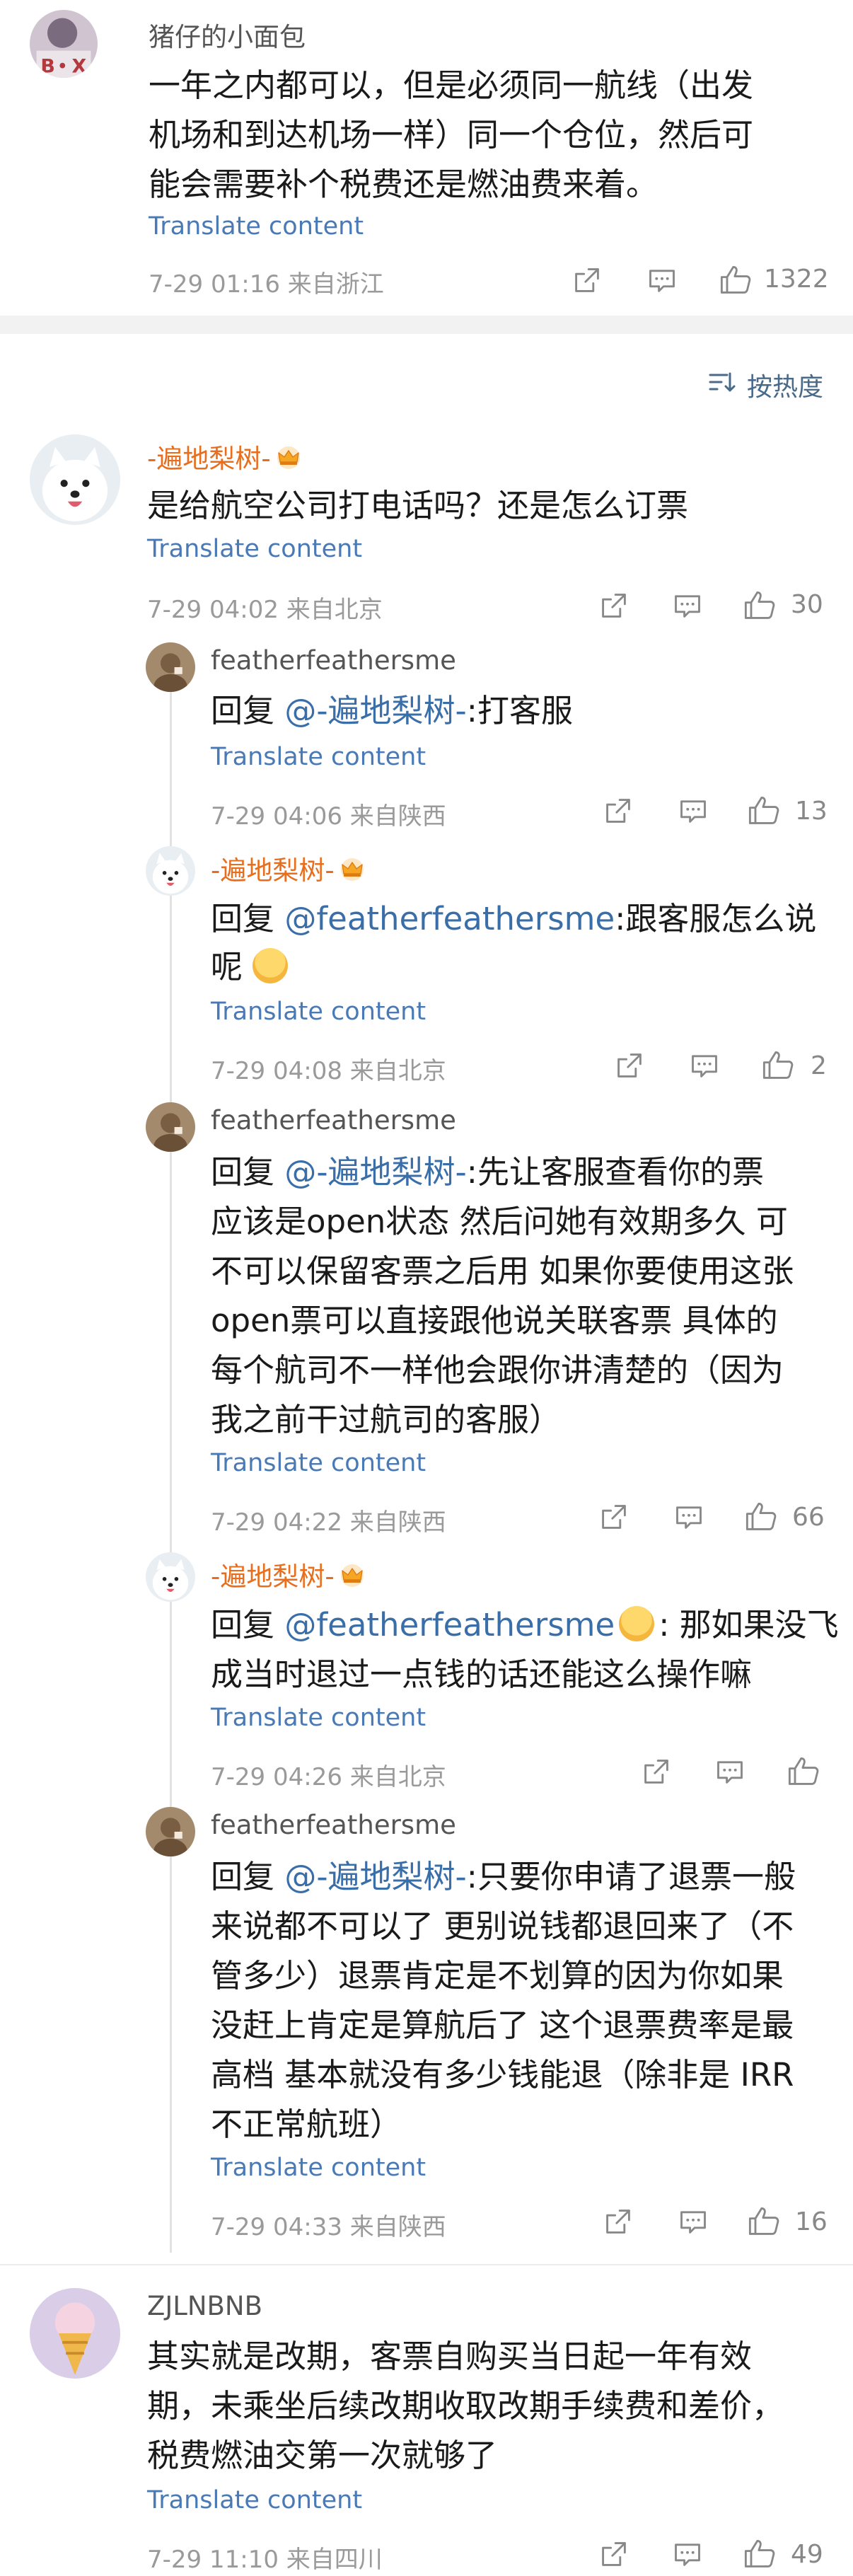 The width and height of the screenshot is (853, 2576). Describe the element at coordinates (808, 1517) in the screenshot. I see `like-count: 66` at that location.